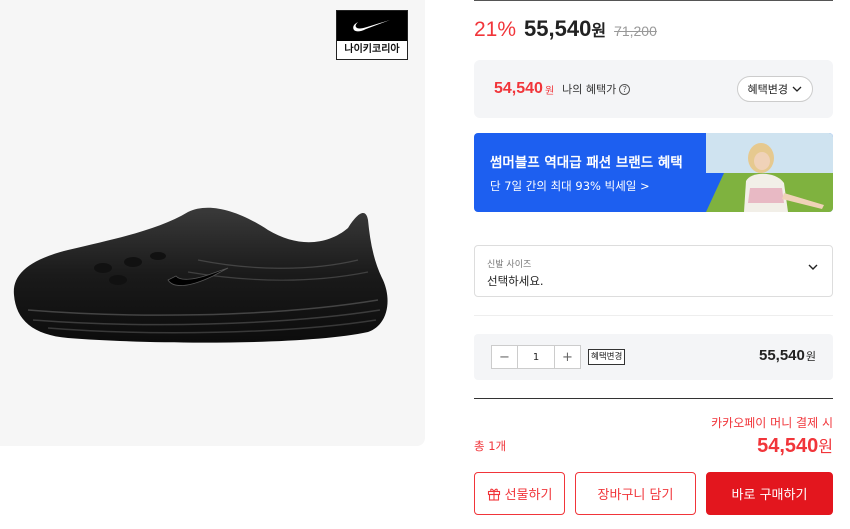 The image size is (850, 529). I want to click on brand-badge: 나이키코리아, so click(372, 35).